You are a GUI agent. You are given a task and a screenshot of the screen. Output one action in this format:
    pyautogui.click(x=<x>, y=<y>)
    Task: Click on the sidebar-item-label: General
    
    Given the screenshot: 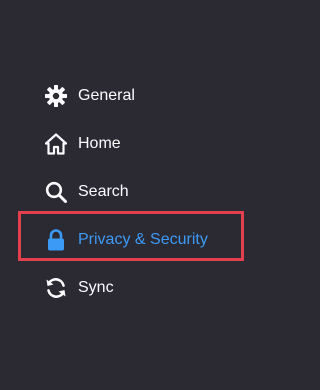 What is the action you would take?
    pyautogui.click(x=106, y=95)
    